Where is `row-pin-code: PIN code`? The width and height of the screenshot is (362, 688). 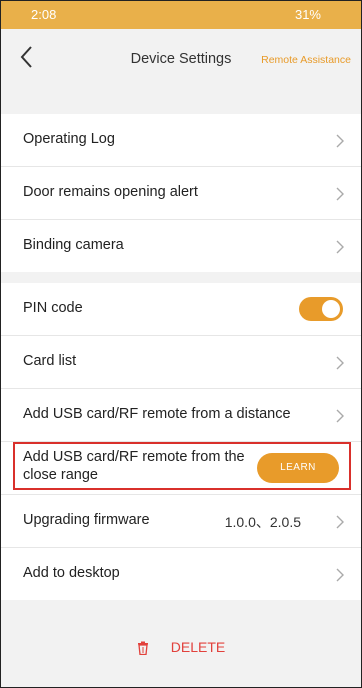
row-pin-code: PIN code is located at coordinates (181, 309).